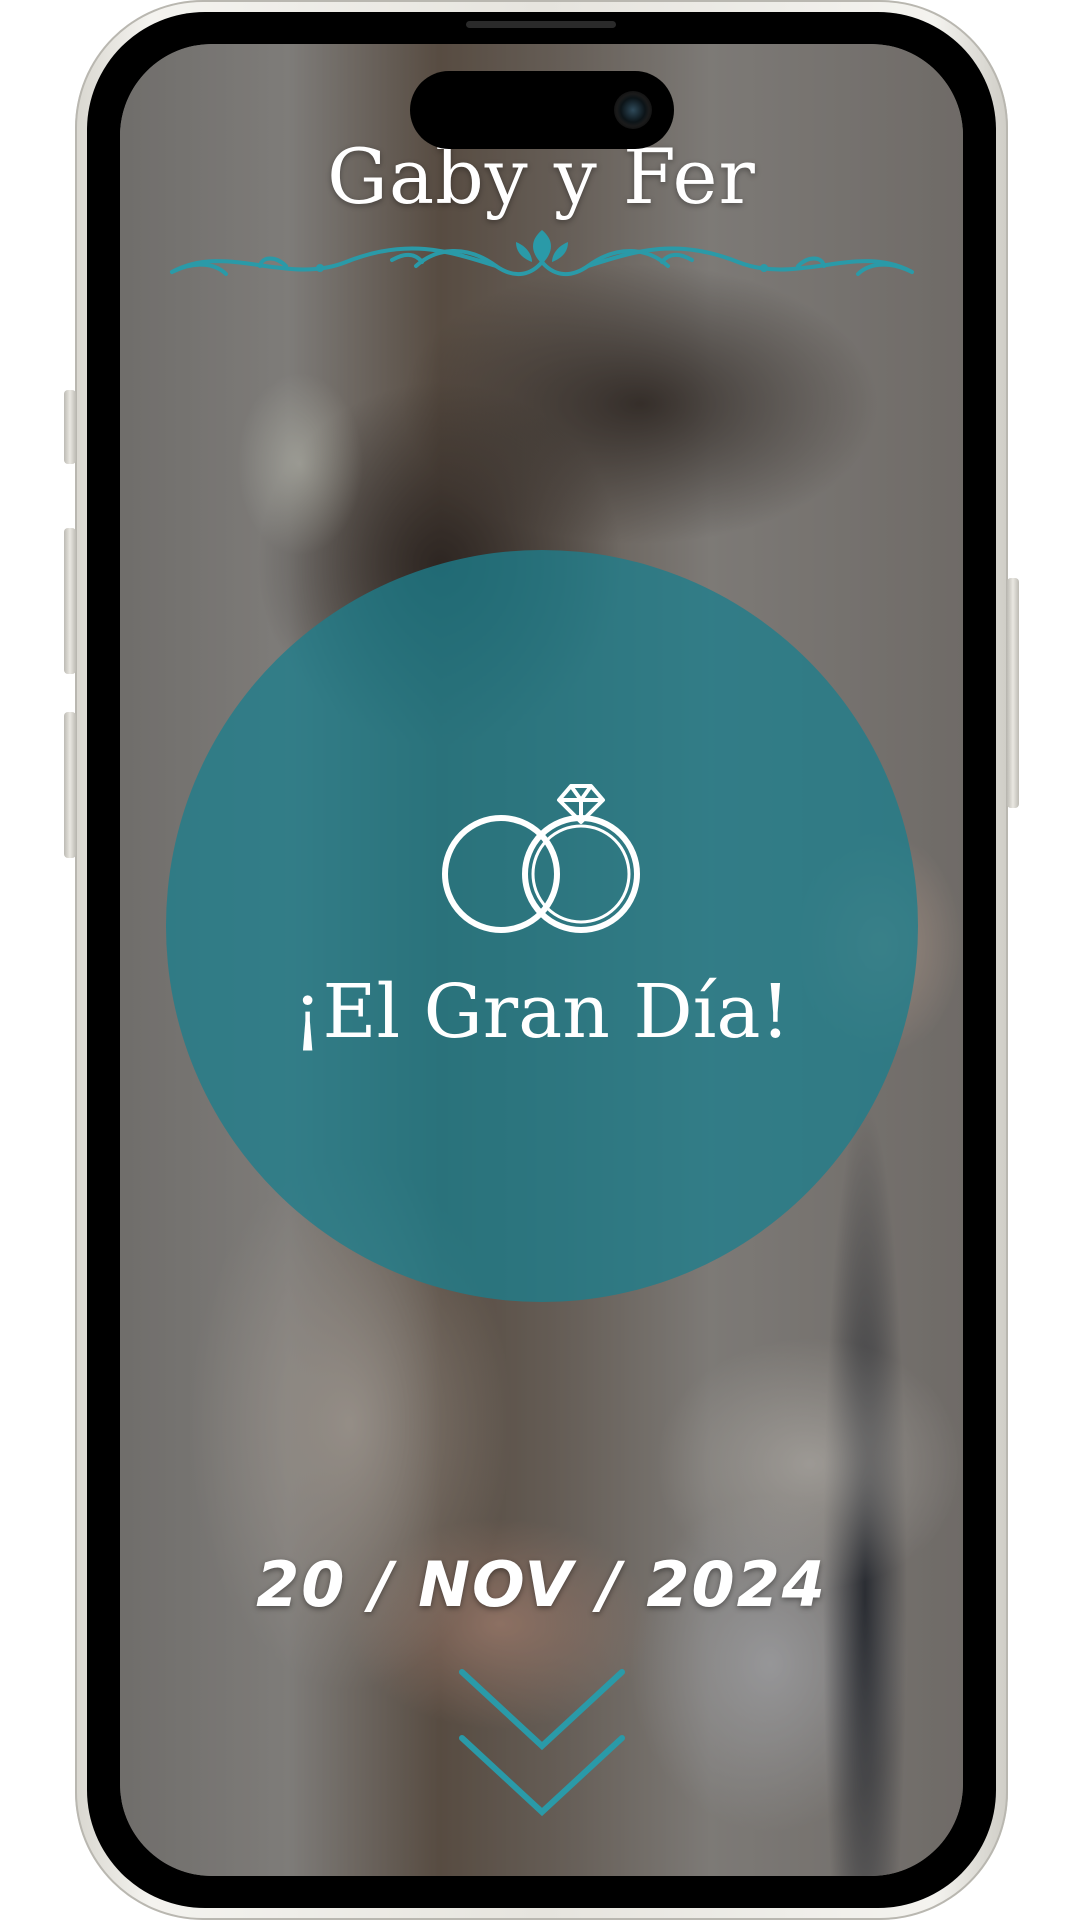 This screenshot has height=1920, width=1080. What do you see at coordinates (541, 1584) in the screenshot?
I see `wedding-date: 20 / NOV / 2024` at bounding box center [541, 1584].